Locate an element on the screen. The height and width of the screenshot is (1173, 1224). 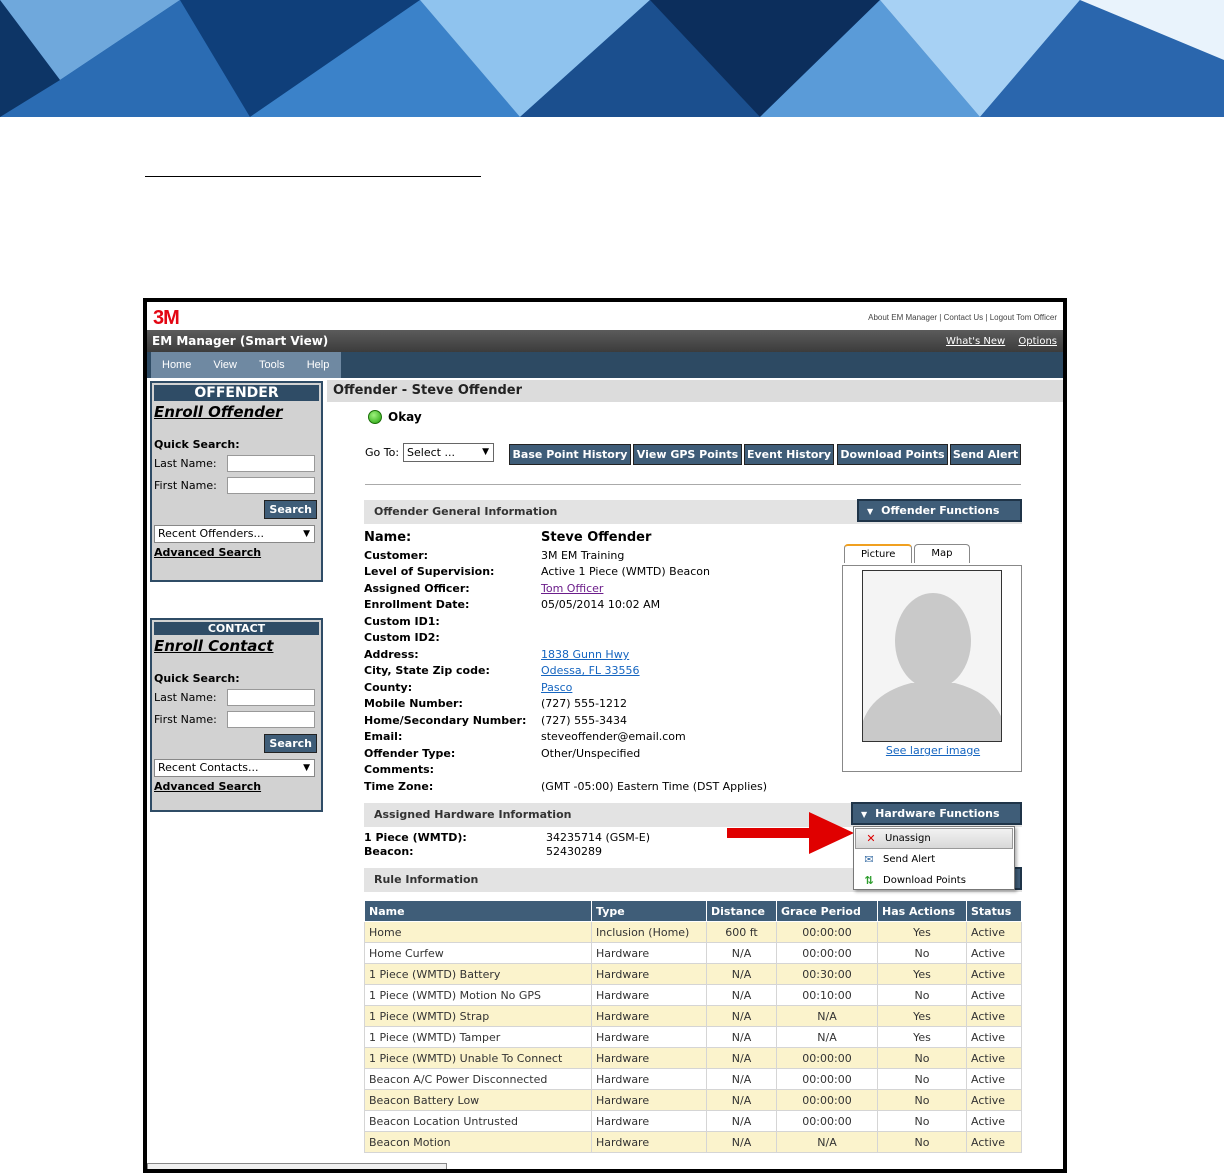
goto-label: Go To: is located at coordinates (382, 452).